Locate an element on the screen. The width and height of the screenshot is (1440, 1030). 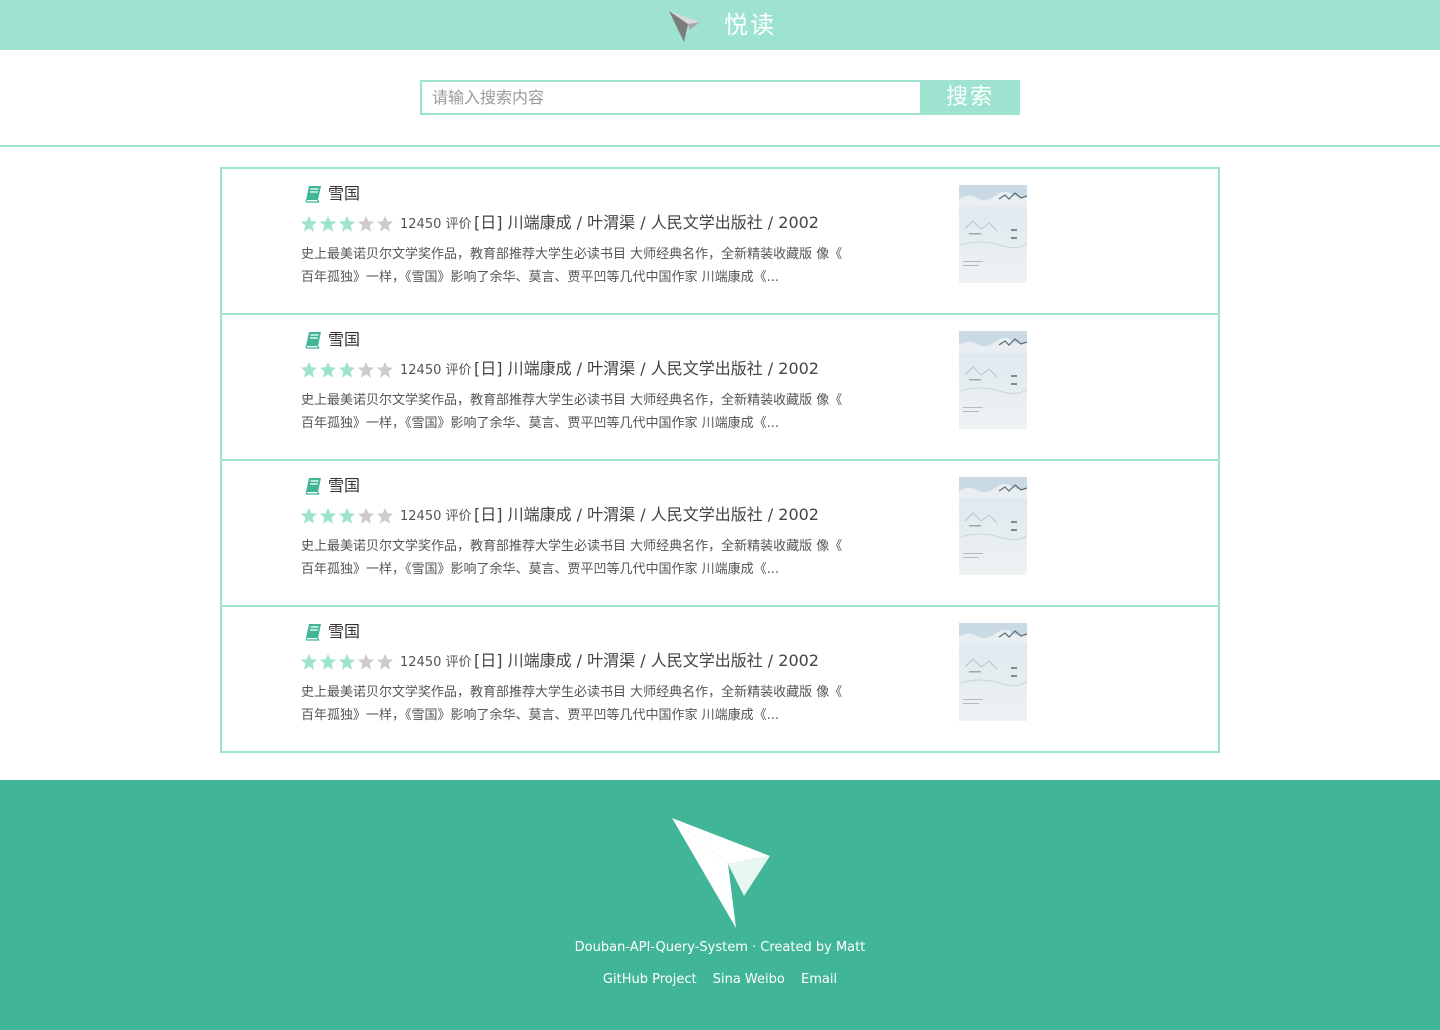
top-bar: 悦读 is located at coordinates (720, 25).